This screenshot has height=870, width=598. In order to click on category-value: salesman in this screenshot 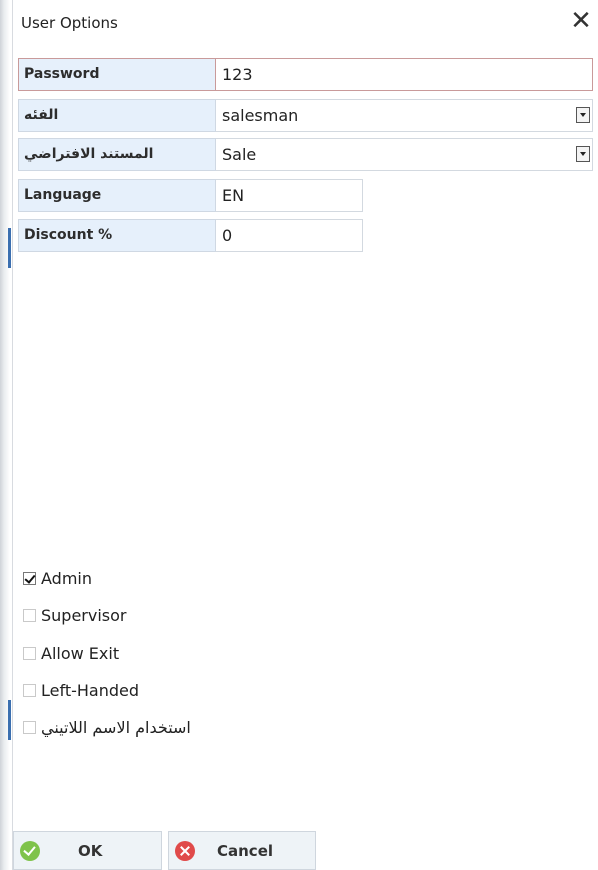, I will do `click(260, 115)`.